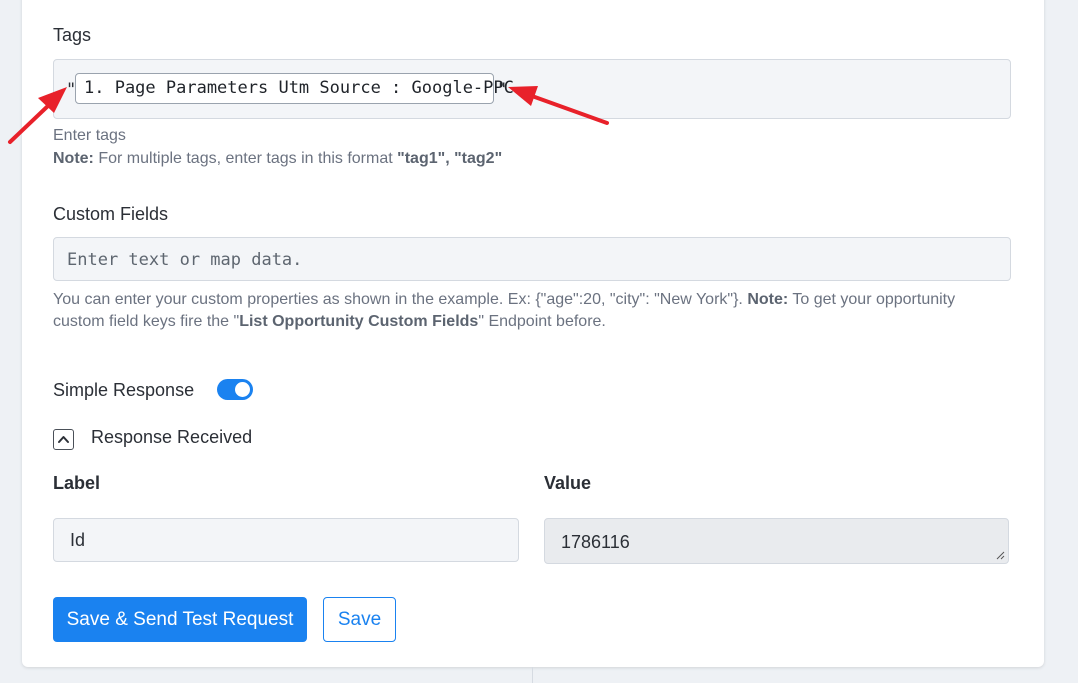  Describe the element at coordinates (532, 259) in the screenshot. I see `custom-fields-input: Enter text or map data.` at that location.